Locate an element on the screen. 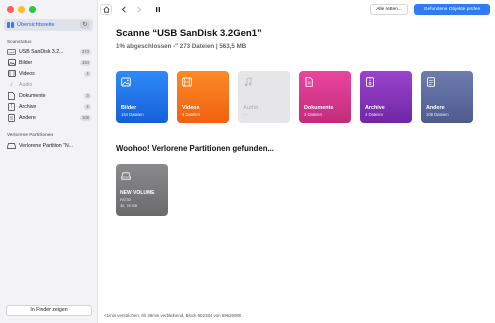 The width and height of the screenshot is (495, 323). category-card-audio: Audio — is located at coordinates (264, 97).